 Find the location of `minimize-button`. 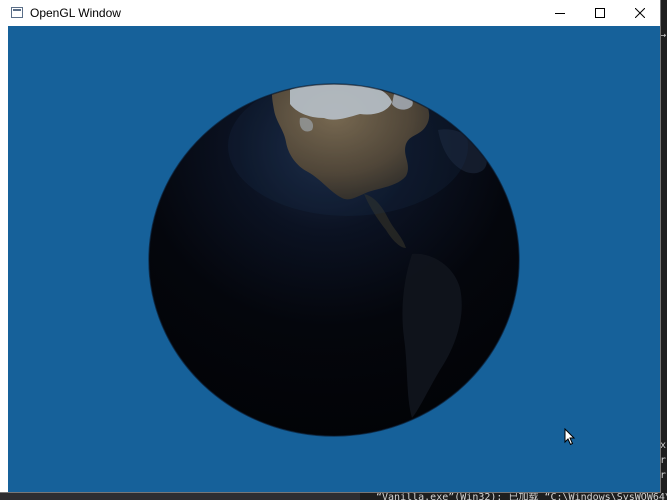

minimize-button is located at coordinates (560, 13).